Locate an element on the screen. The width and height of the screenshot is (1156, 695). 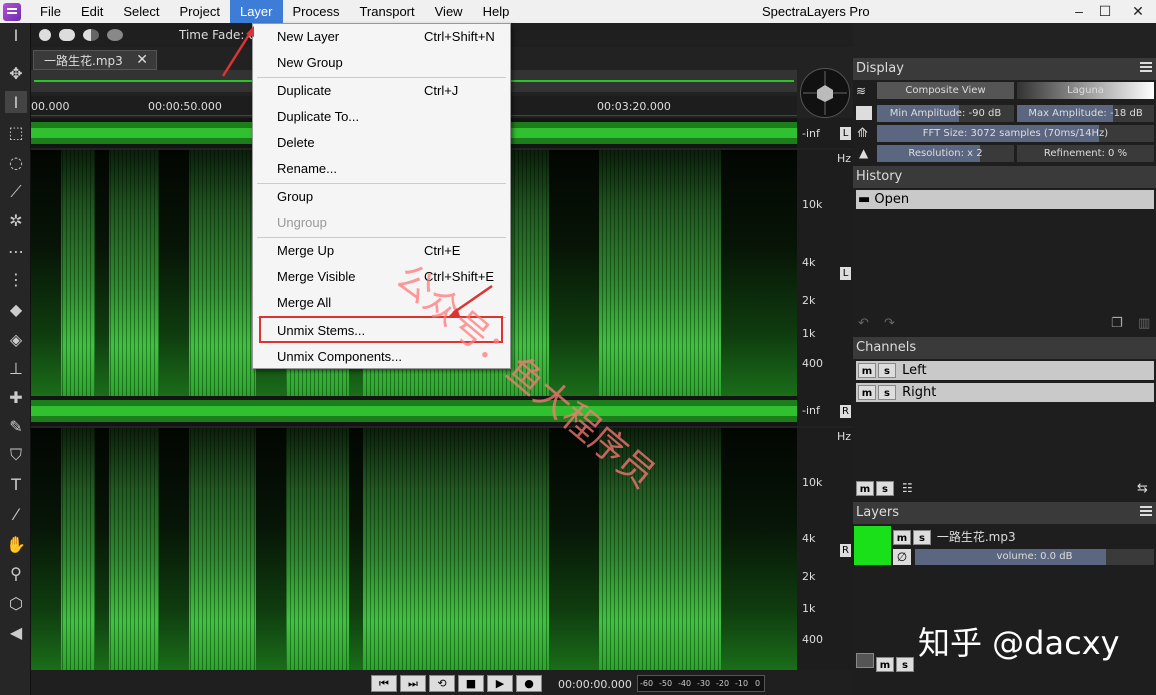
menu-edit: Edit is located at coordinates (92, 11).